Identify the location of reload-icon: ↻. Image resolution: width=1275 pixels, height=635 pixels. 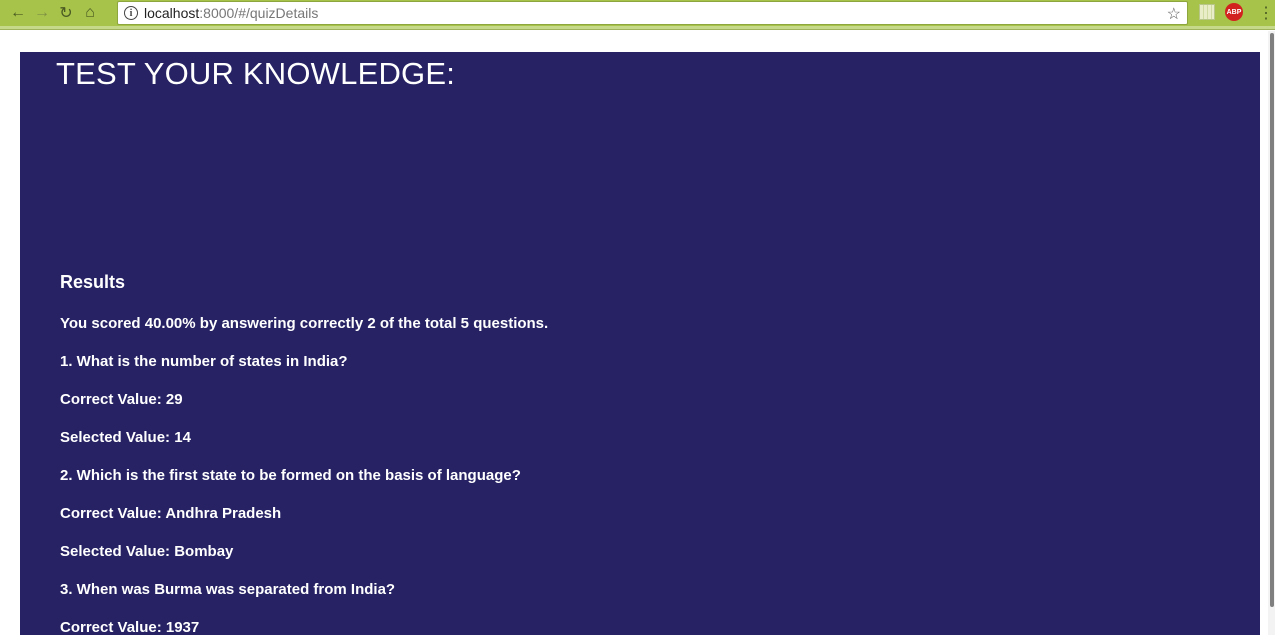
(66, 13).